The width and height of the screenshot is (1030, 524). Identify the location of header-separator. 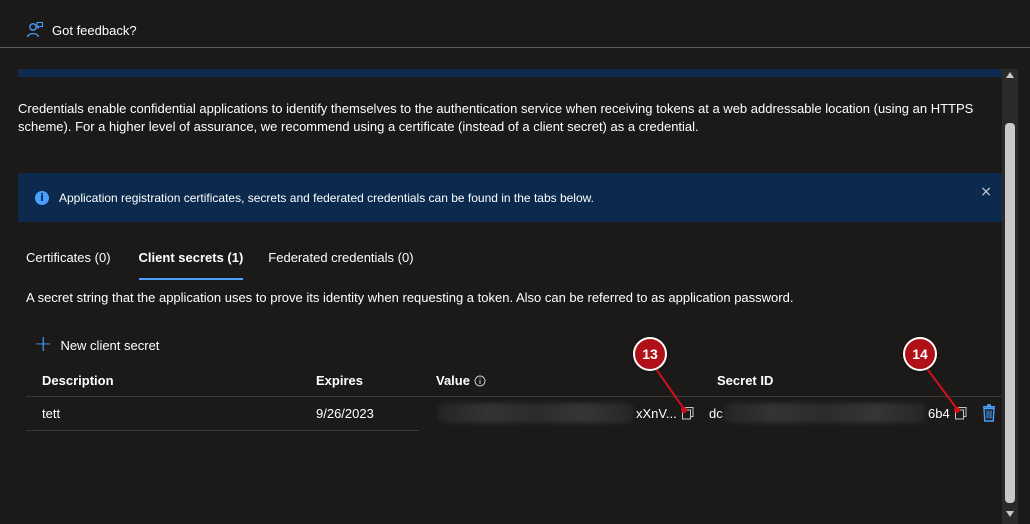
(514, 396).